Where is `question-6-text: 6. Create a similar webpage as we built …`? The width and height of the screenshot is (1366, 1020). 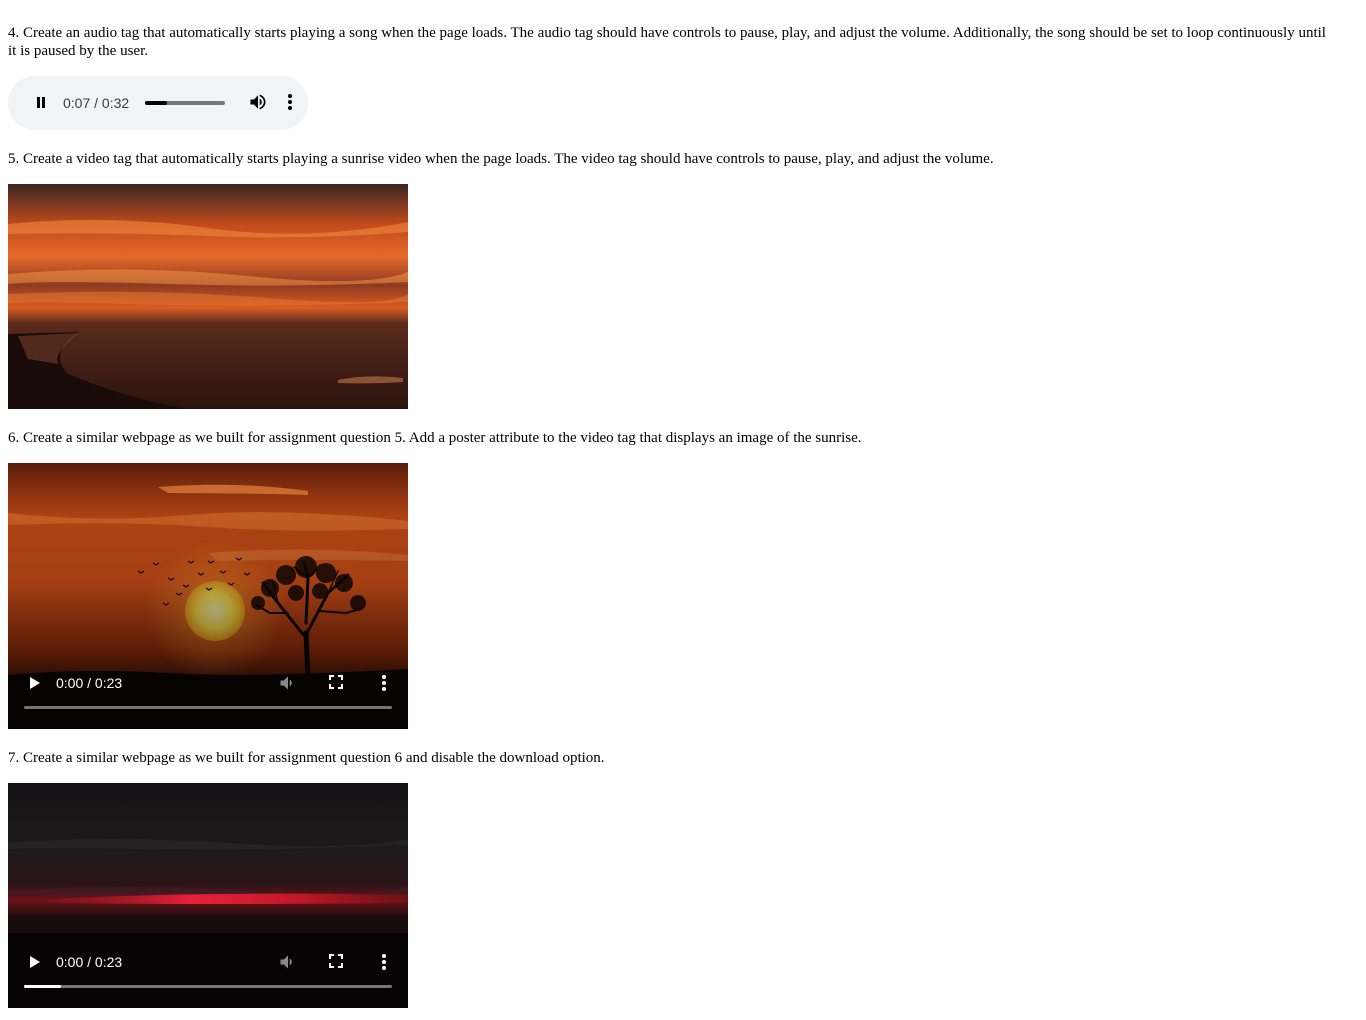 question-6-text: 6. Create a similar webpage as we built … is located at coordinates (435, 438).